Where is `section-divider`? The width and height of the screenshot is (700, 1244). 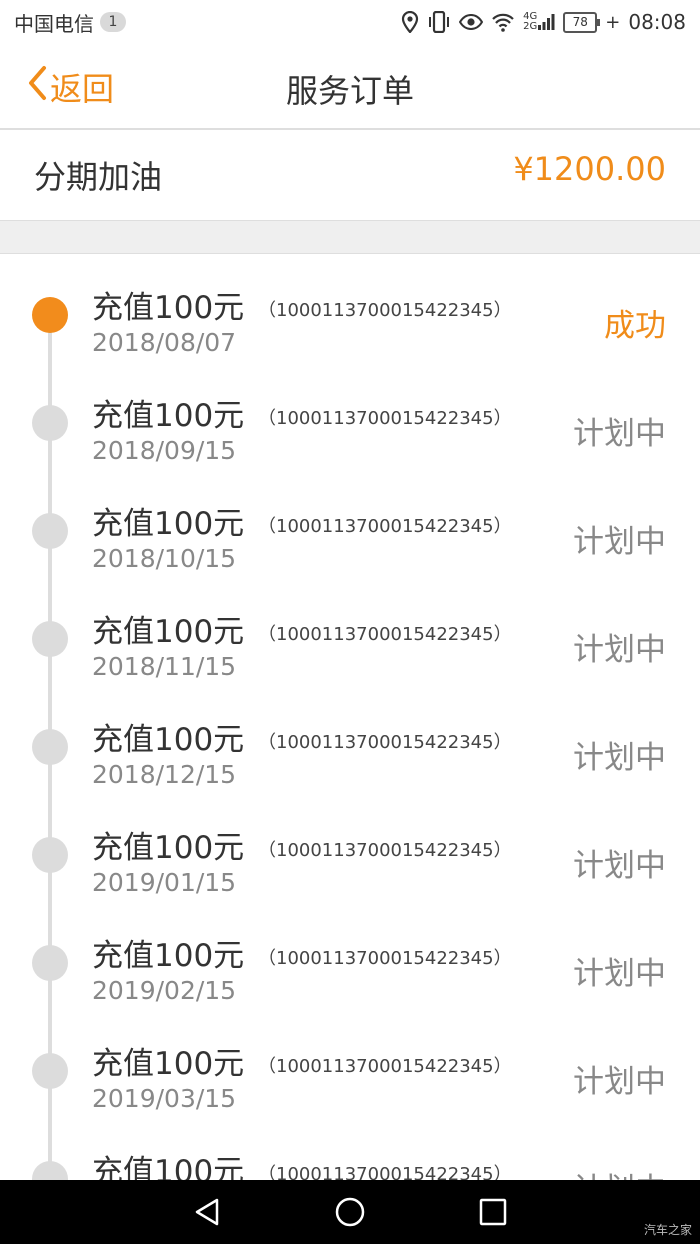 section-divider is located at coordinates (350, 237).